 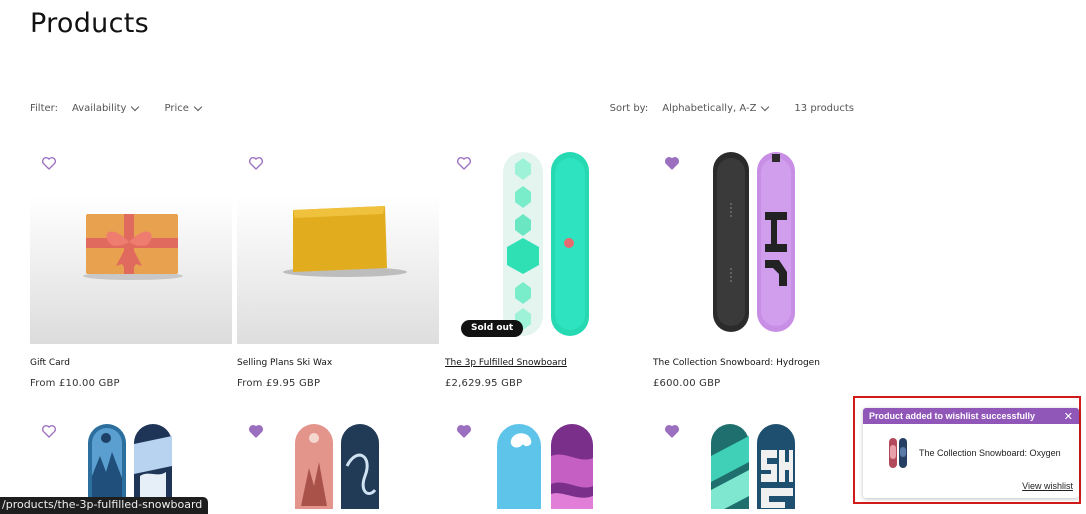 What do you see at coordinates (44, 108) in the screenshot?
I see `filter-label: Filter:` at bounding box center [44, 108].